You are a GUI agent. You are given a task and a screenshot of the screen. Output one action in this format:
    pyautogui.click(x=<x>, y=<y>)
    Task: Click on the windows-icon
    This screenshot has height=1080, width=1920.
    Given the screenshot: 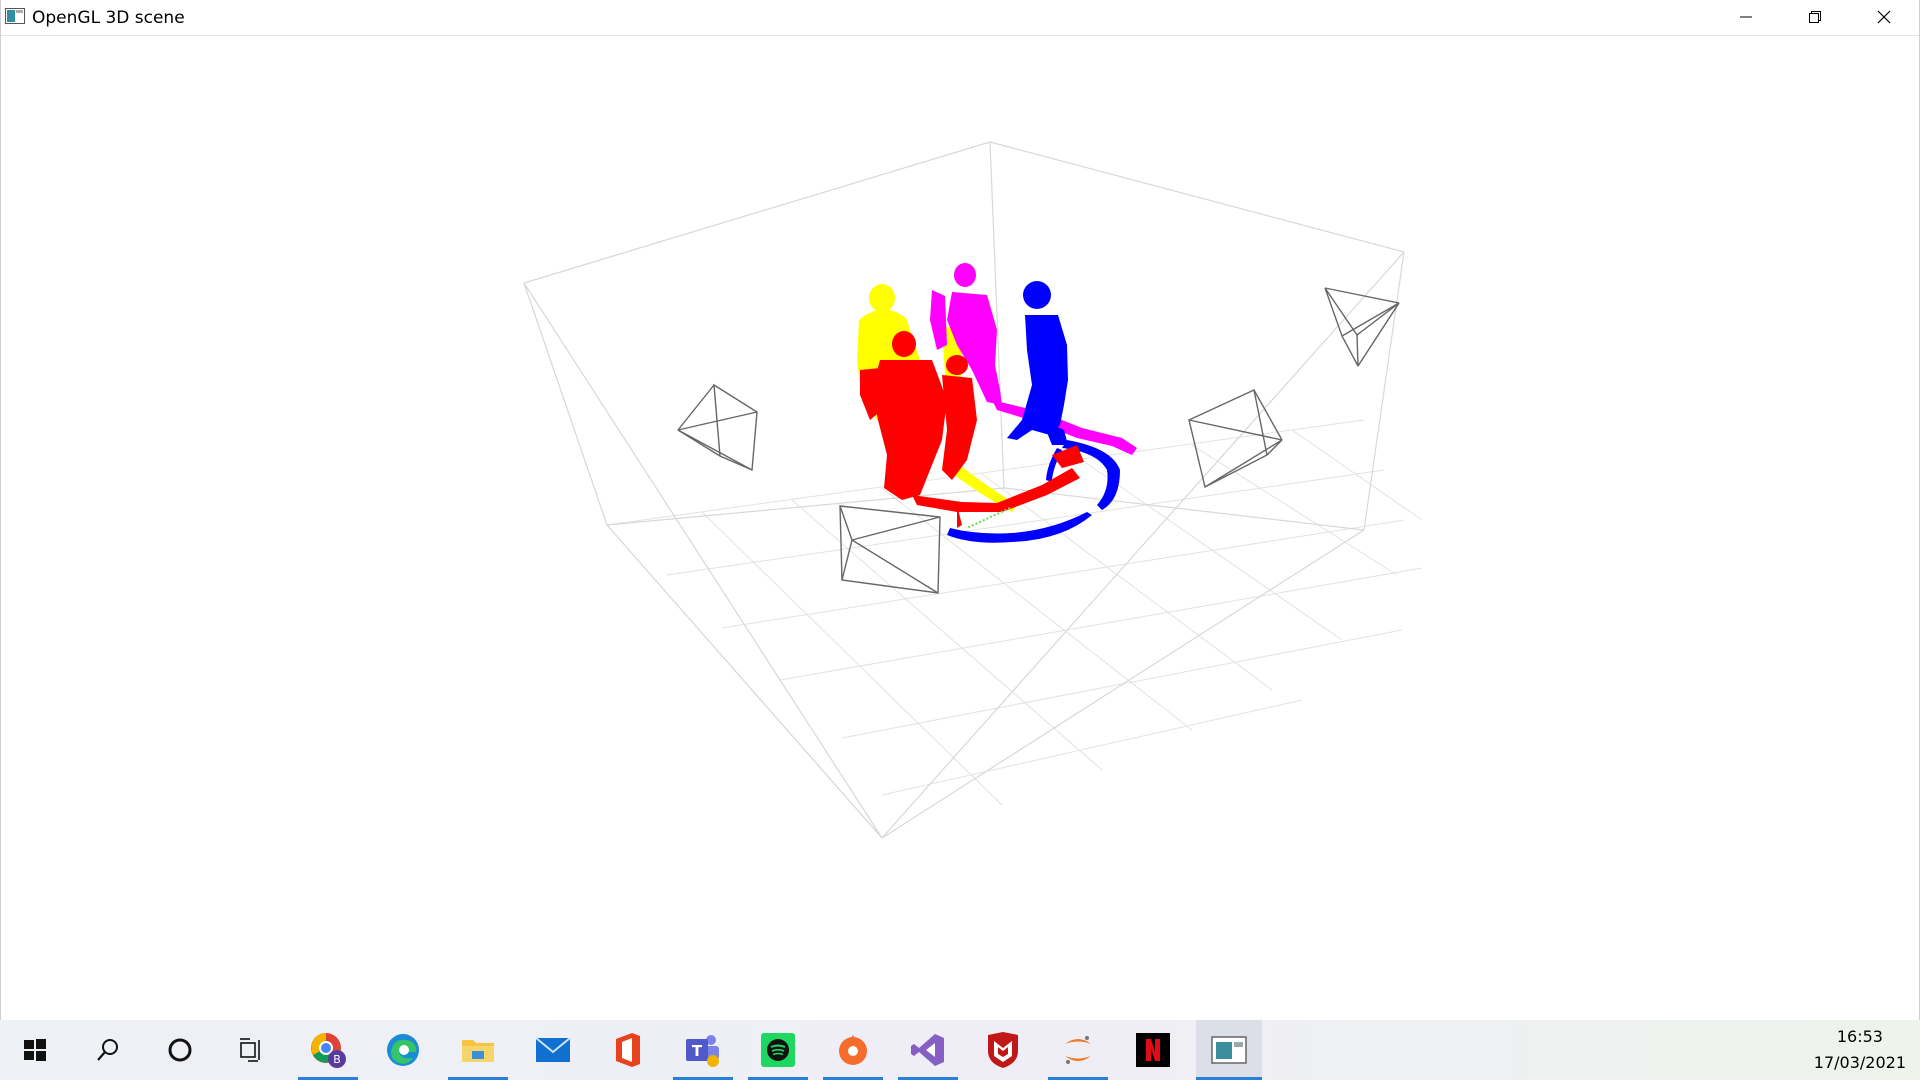 What is the action you would take?
    pyautogui.click(x=35, y=1050)
    